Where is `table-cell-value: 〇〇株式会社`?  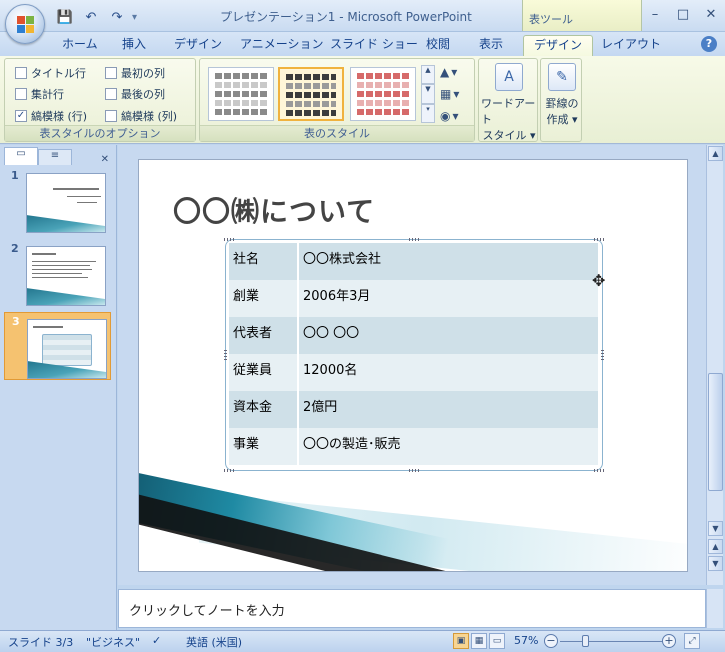 table-cell-value: 〇〇株式会社 is located at coordinates (448, 261).